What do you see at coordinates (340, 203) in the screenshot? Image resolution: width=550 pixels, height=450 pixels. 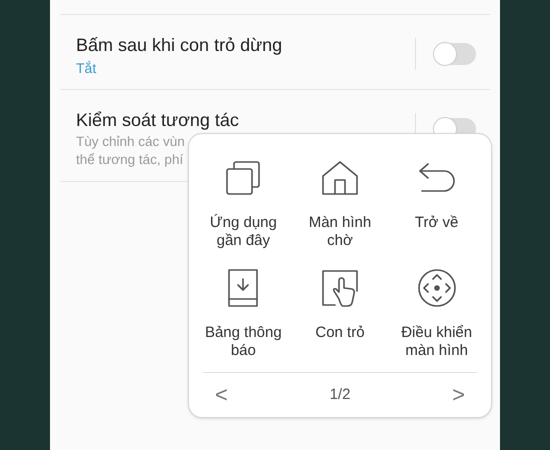 I see `menu-item: Màn hình chờ` at bounding box center [340, 203].